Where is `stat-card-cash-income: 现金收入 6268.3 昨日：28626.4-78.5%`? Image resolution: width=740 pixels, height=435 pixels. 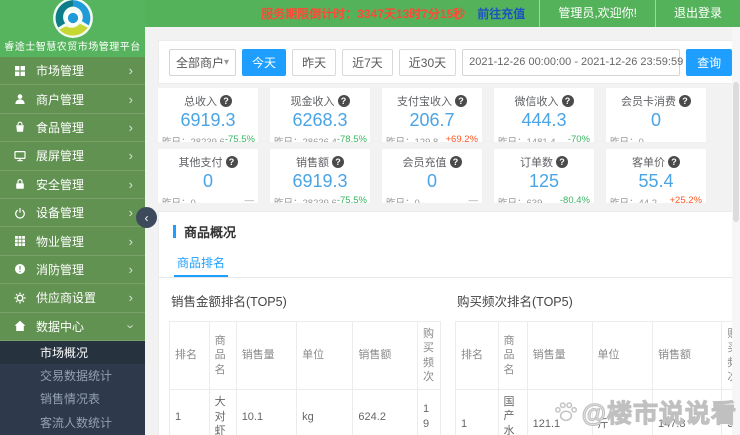 stat-card-cash-income: 现金收入 6268.3 昨日：28626.4-78.5% is located at coordinates (320, 115).